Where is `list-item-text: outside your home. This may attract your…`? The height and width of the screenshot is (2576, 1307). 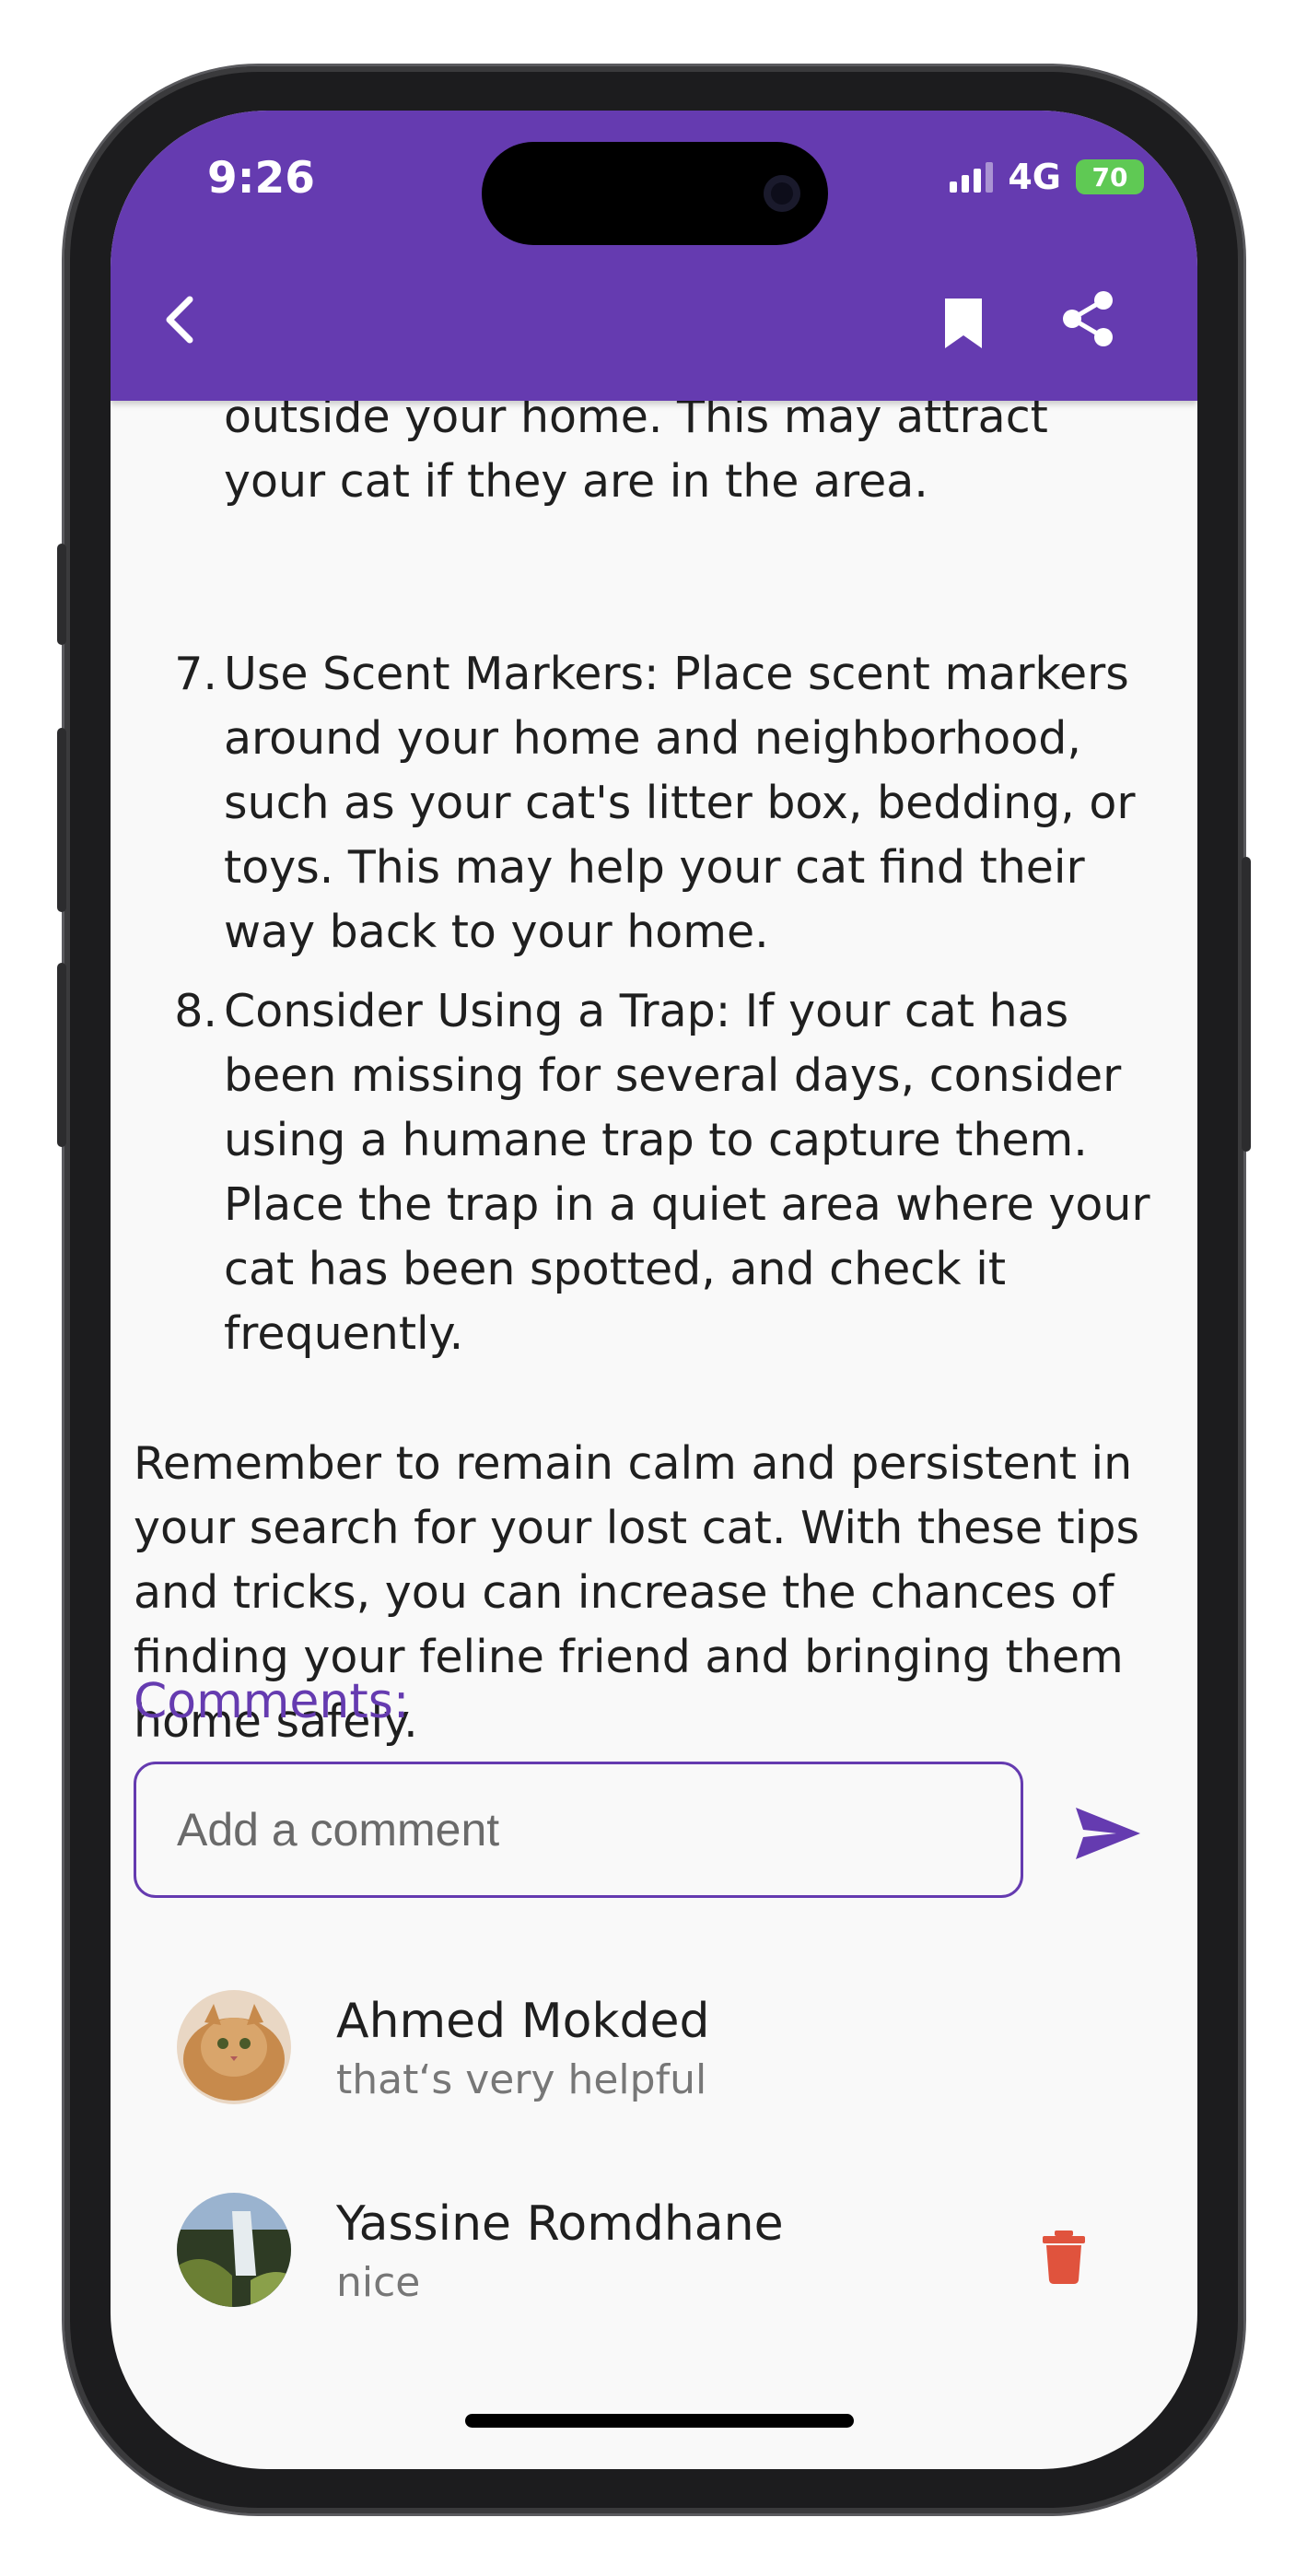 list-item-text: outside your home. This may attract your… is located at coordinates (703, 449).